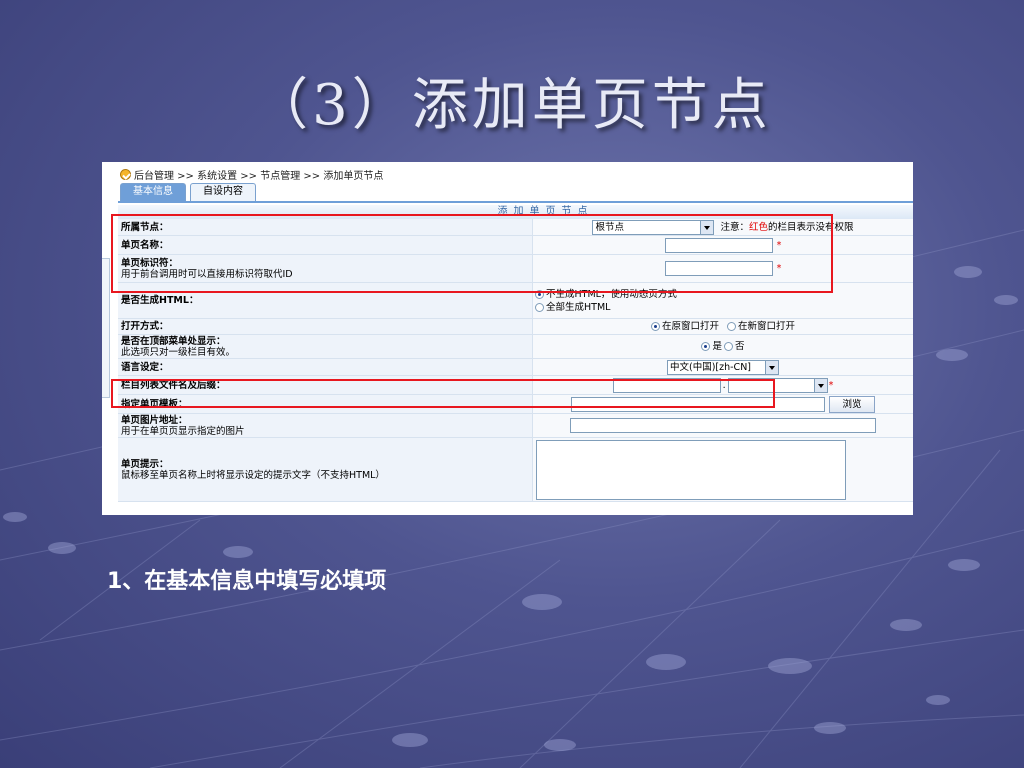 The image size is (1024, 768). What do you see at coordinates (515, 470) in the screenshot?
I see `row-page-tip: 单页提示： 鼠标移至单页名称上时将显示设定的提示文字（不支持HTML）` at bounding box center [515, 470].